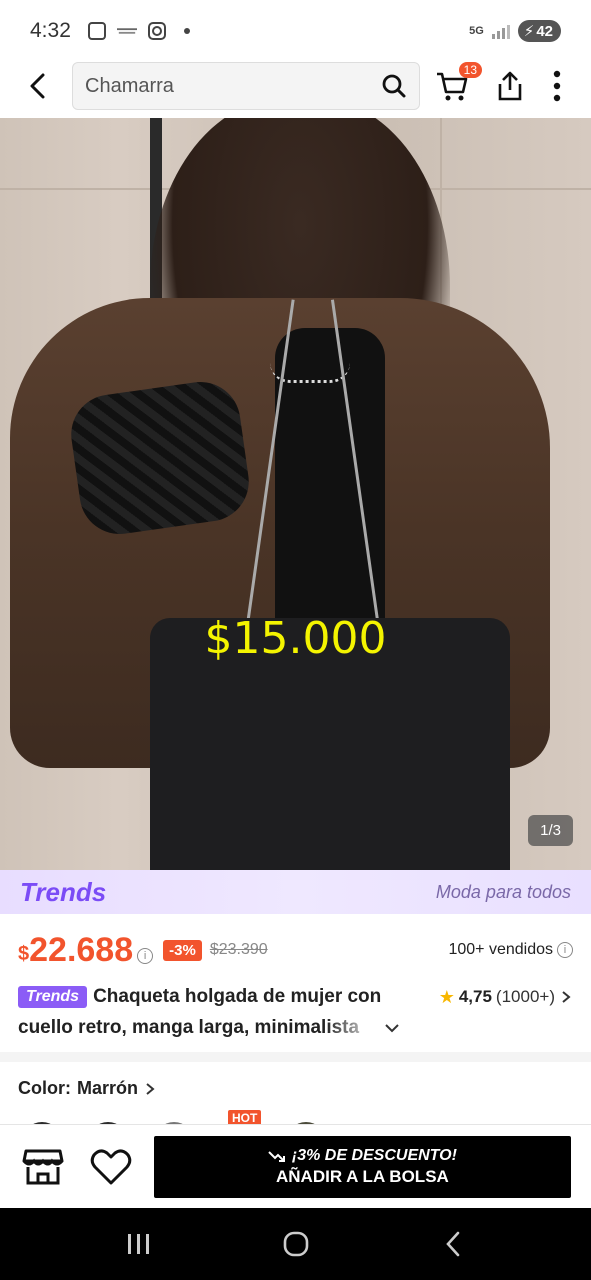 The width and height of the screenshot is (591, 1280). I want to click on more-vertical-icon, so click(557, 86).